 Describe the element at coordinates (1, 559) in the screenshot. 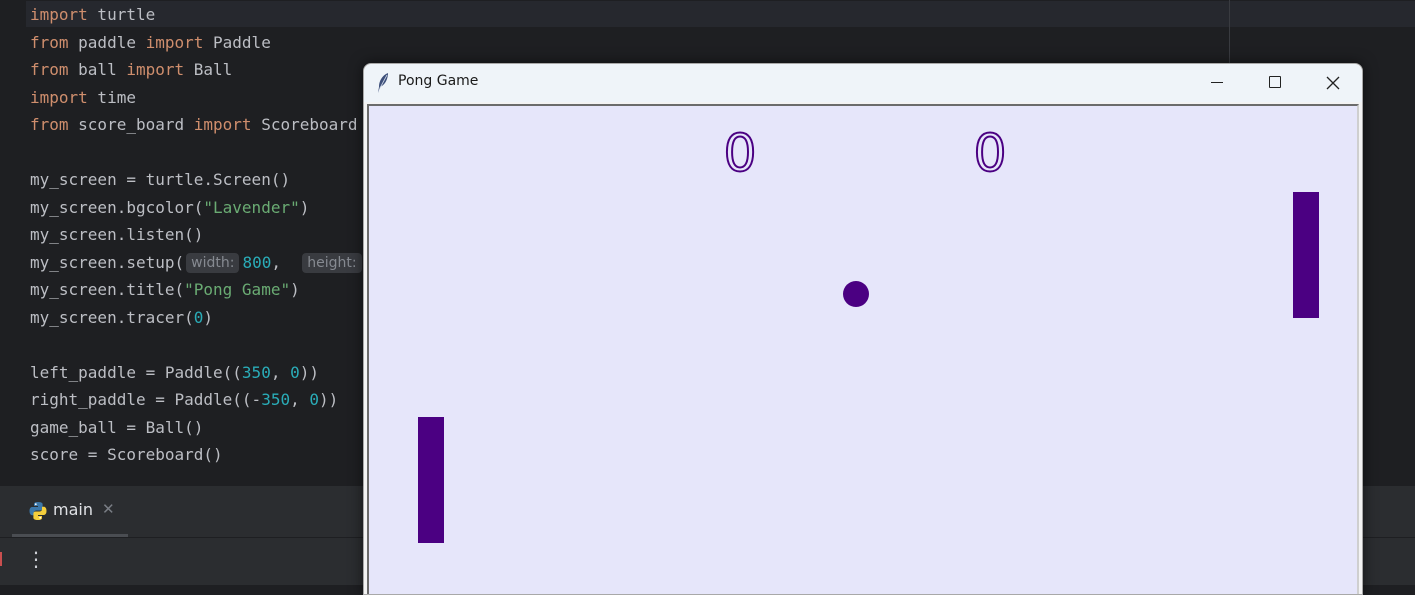

I see `stop-indicator` at that location.